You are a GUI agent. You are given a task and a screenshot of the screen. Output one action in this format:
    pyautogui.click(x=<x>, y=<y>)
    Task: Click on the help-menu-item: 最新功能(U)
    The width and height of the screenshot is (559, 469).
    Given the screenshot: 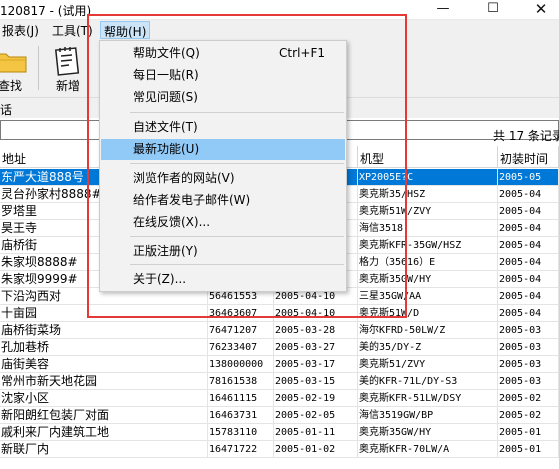 What is the action you would take?
    pyautogui.click(x=223, y=149)
    